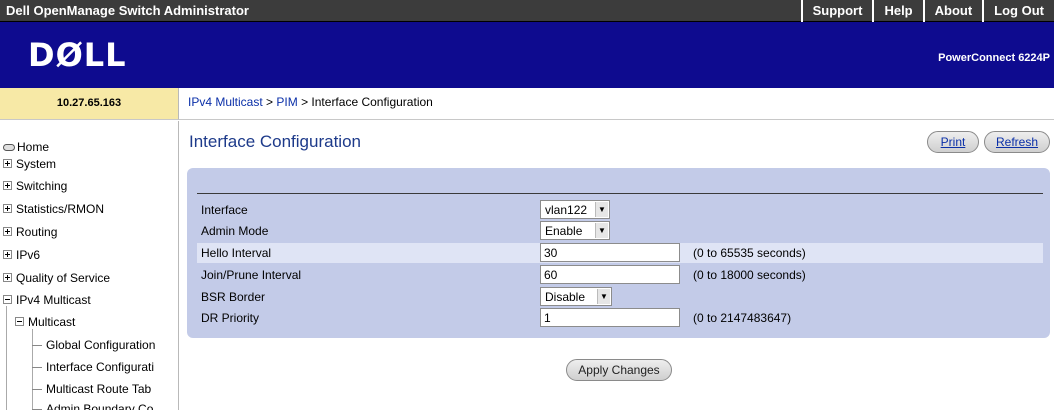 Image resolution: width=1054 pixels, height=410 pixels. I want to click on sidebar-item-label: Admin Boundary Co, so click(100, 406).